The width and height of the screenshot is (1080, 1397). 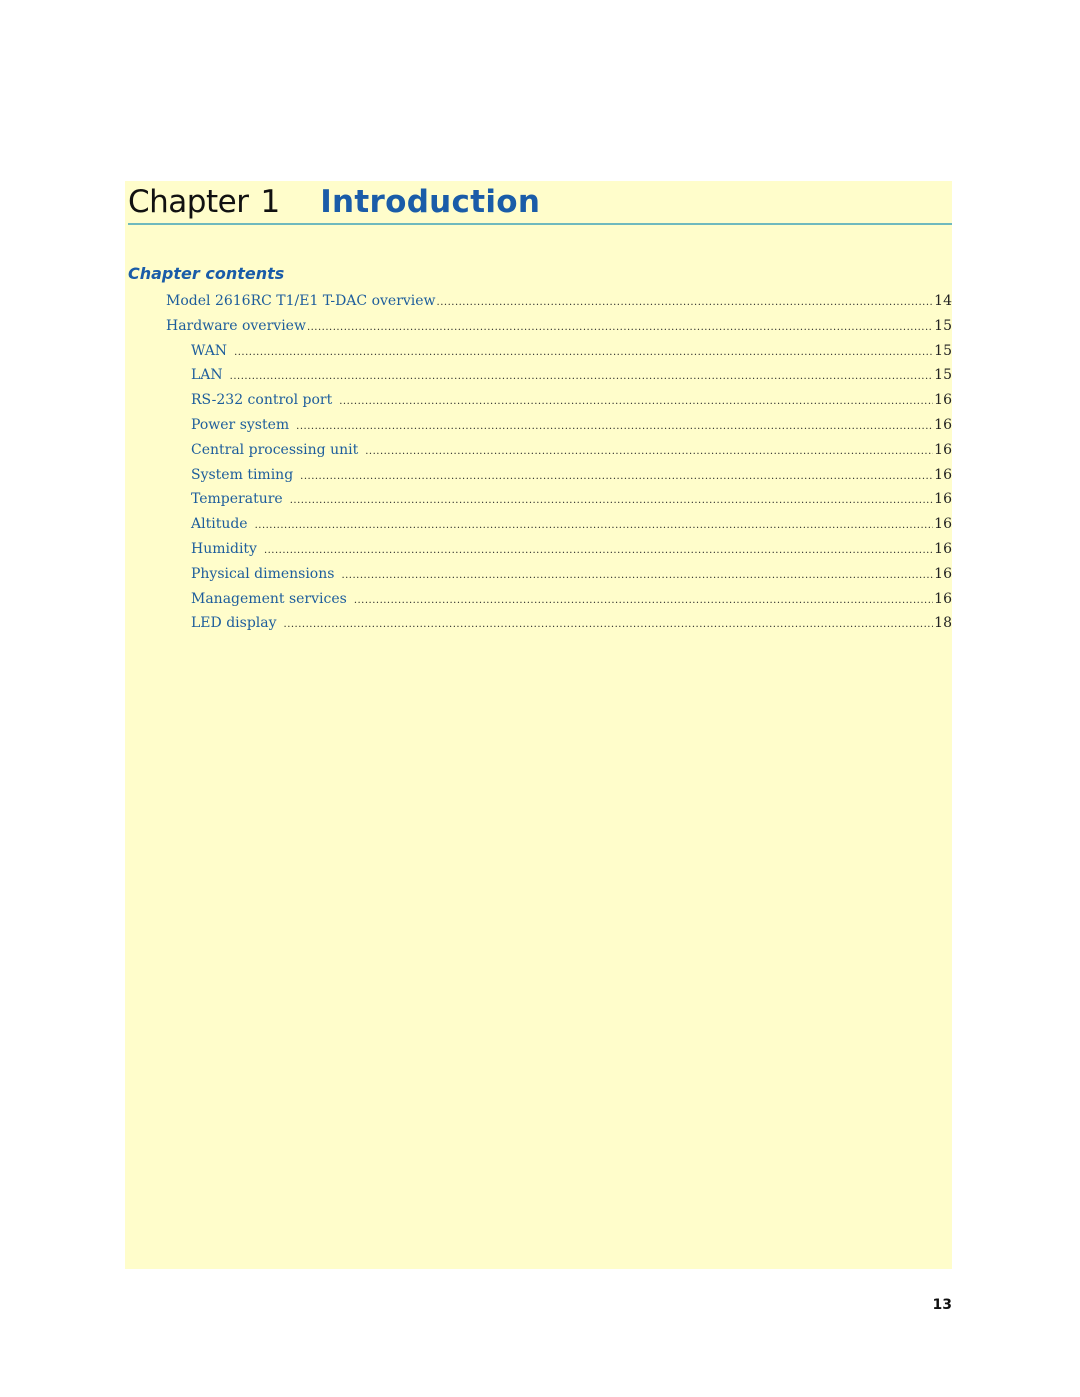 What do you see at coordinates (240, 499) in the screenshot?
I see `toc-entry-label: Temperature` at bounding box center [240, 499].